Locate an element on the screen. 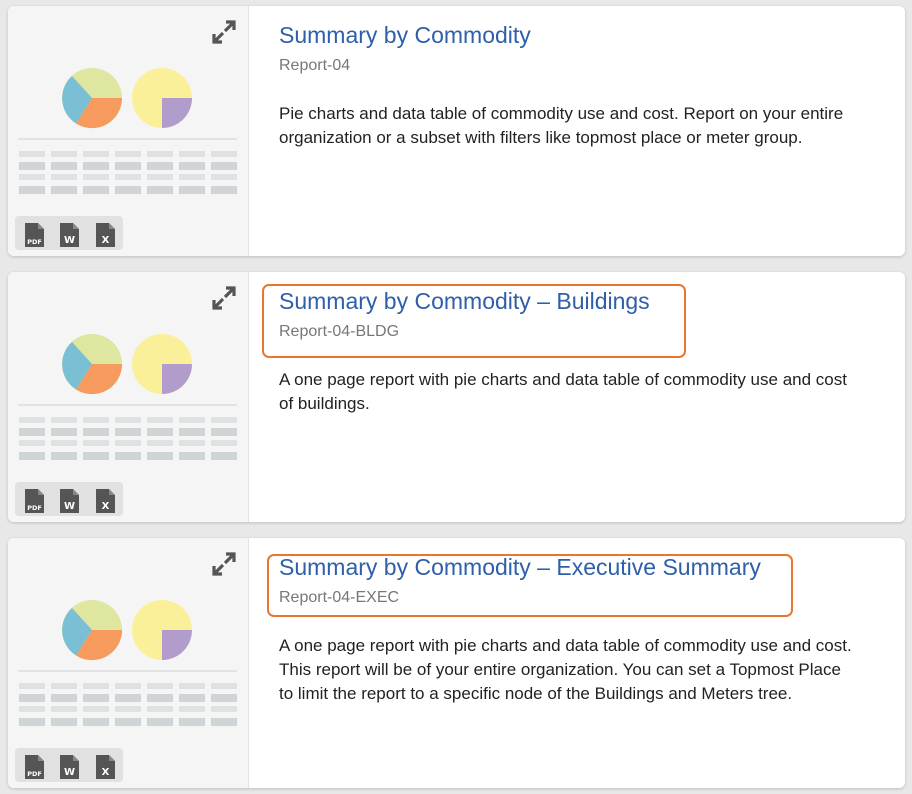 The height and width of the screenshot is (794, 912). report-title-link: Summary by Commodity – Executive Summary is located at coordinates (520, 567).